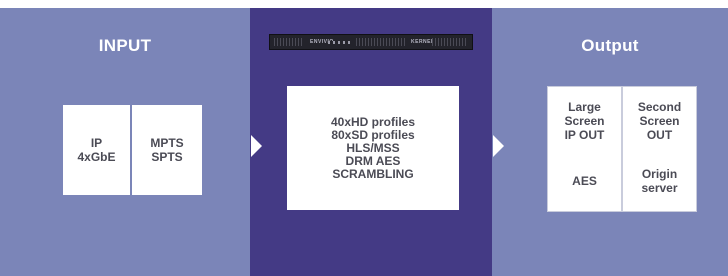 Image resolution: width=728 pixels, height=276 pixels. What do you see at coordinates (289, 42) in the screenshot?
I see `device-vent-left` at bounding box center [289, 42].